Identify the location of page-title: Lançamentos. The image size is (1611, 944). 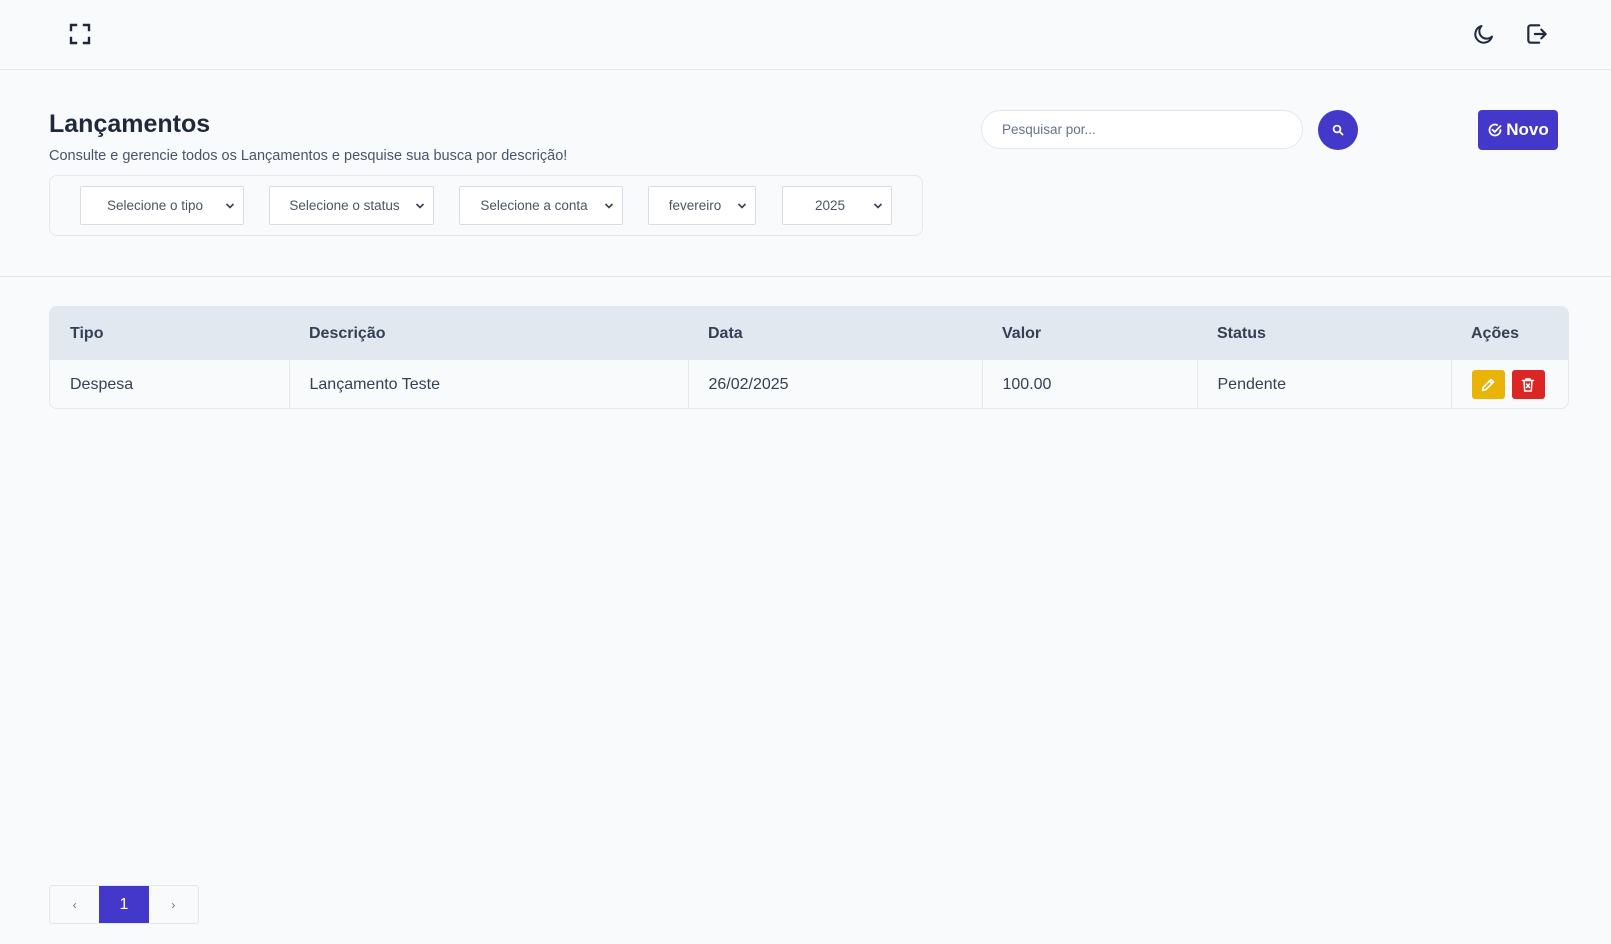
(130, 124).